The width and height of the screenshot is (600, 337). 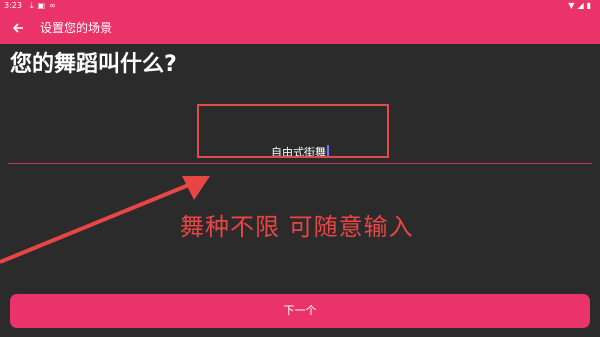 What do you see at coordinates (297, 227) in the screenshot?
I see `annotation-text: 舞种不限 可随意输入` at bounding box center [297, 227].